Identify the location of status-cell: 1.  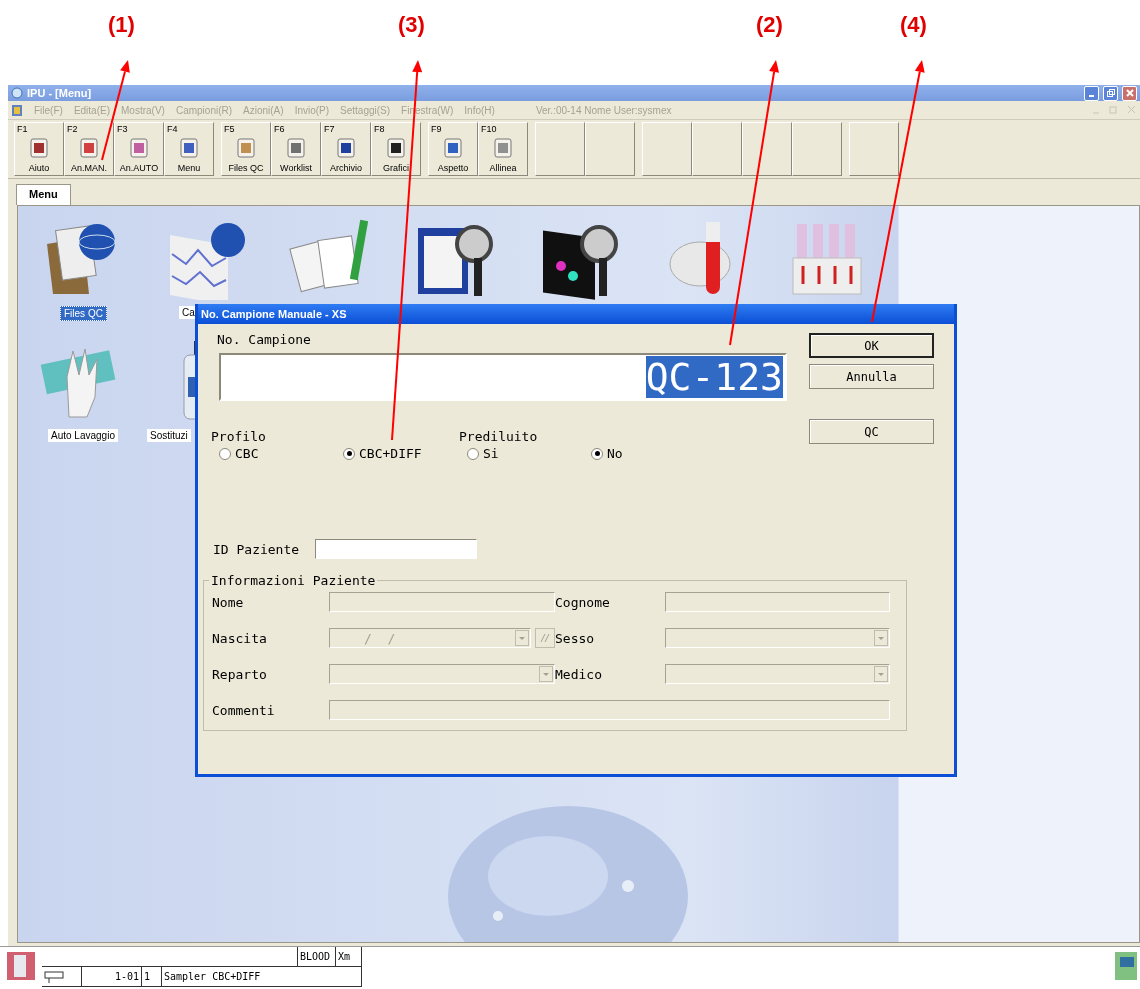
(152, 977).